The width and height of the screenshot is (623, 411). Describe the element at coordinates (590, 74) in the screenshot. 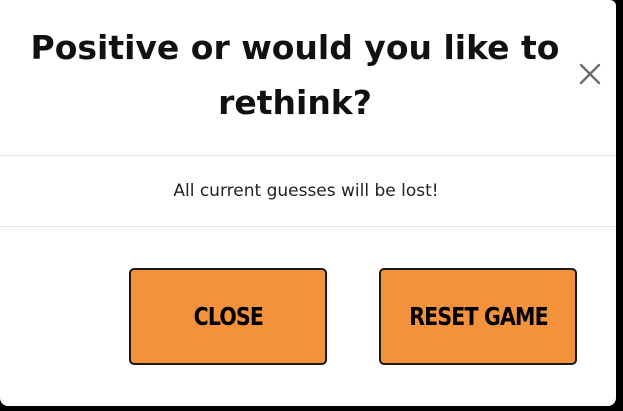

I see `close-icon` at that location.